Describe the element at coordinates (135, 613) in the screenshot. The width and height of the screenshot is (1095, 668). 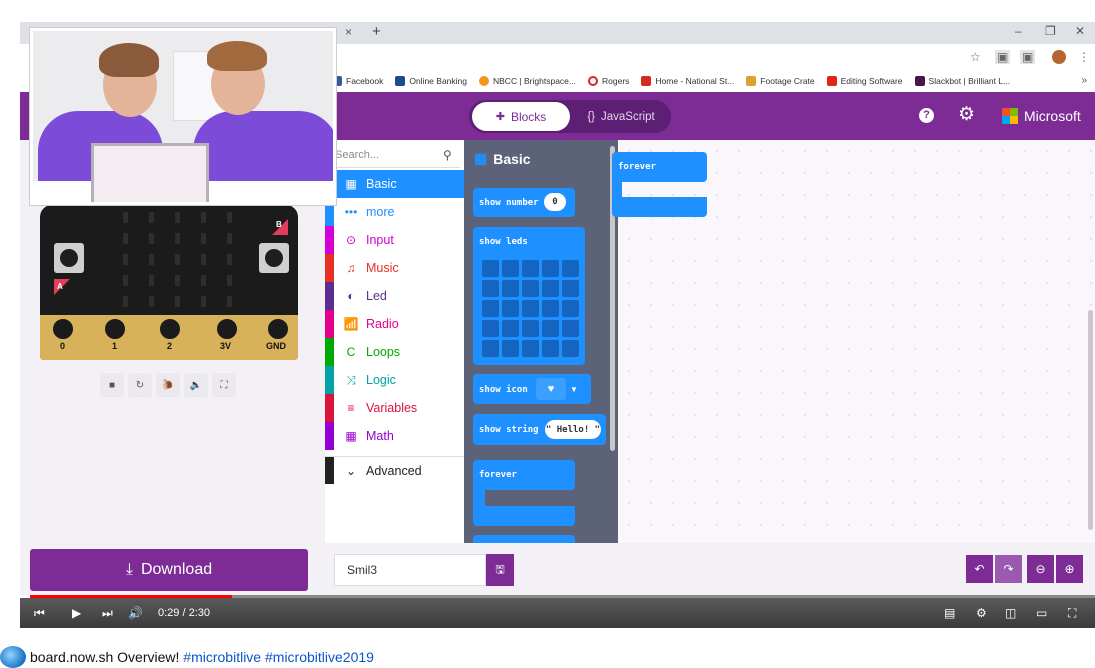
I see `volume-icon: 🔊` at that location.